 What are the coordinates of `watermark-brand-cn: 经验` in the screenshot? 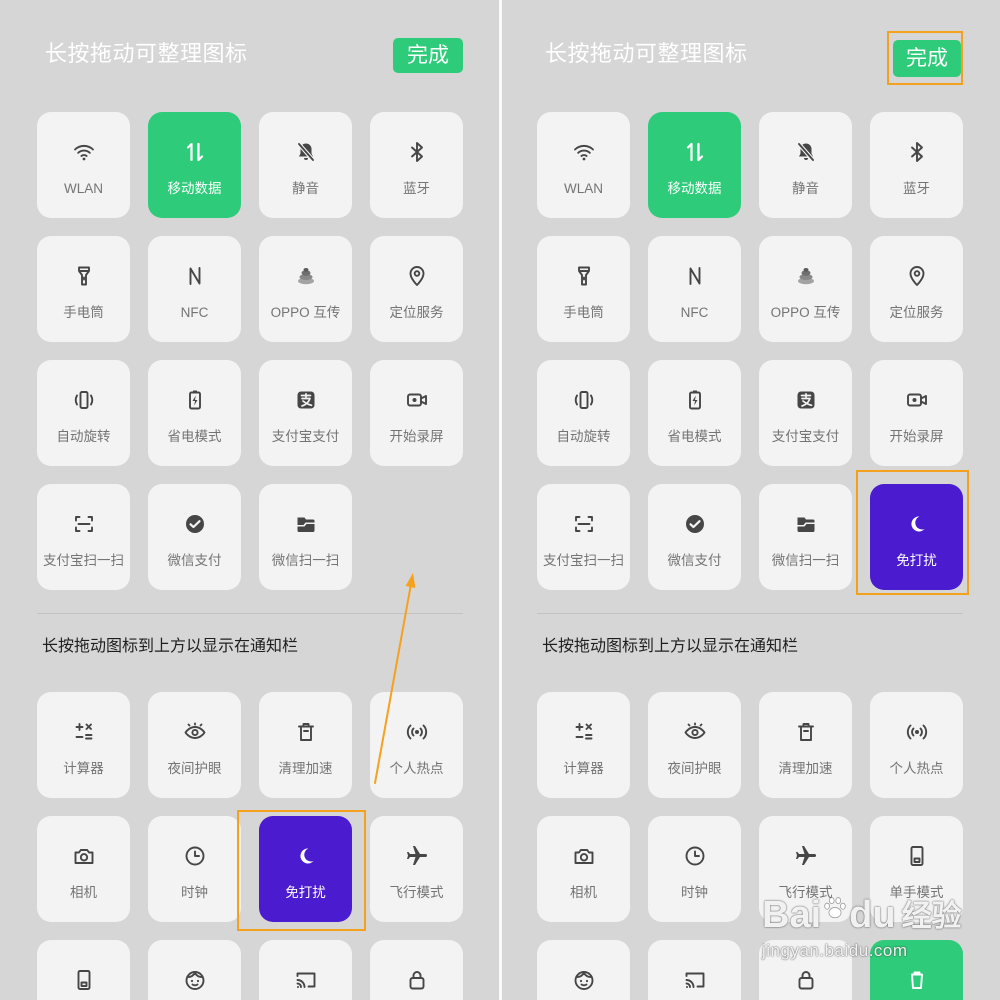 It's located at (931, 916).